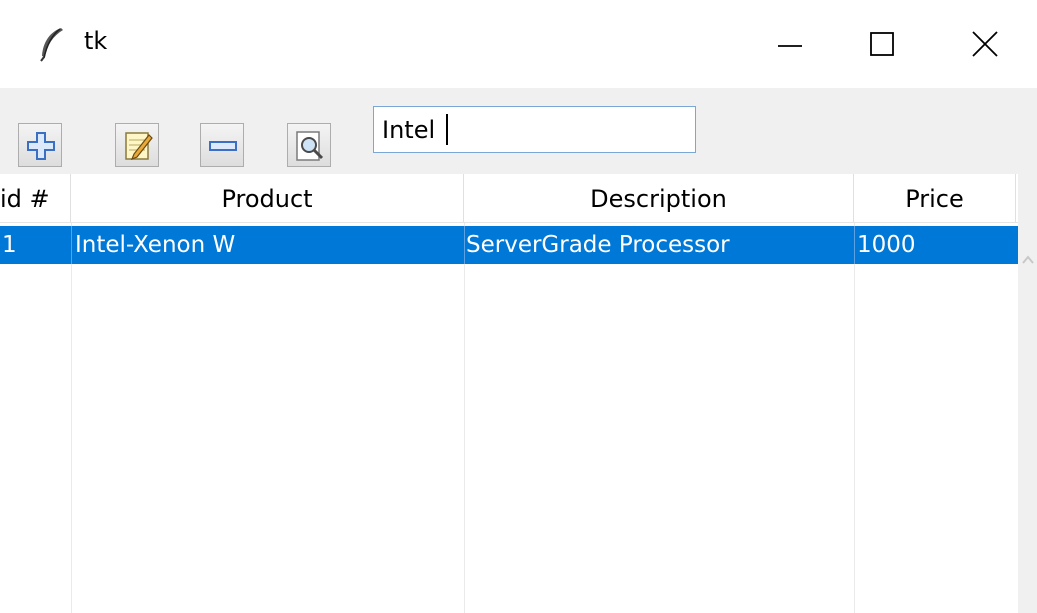  What do you see at coordinates (447, 129) in the screenshot?
I see `text-caret` at bounding box center [447, 129].